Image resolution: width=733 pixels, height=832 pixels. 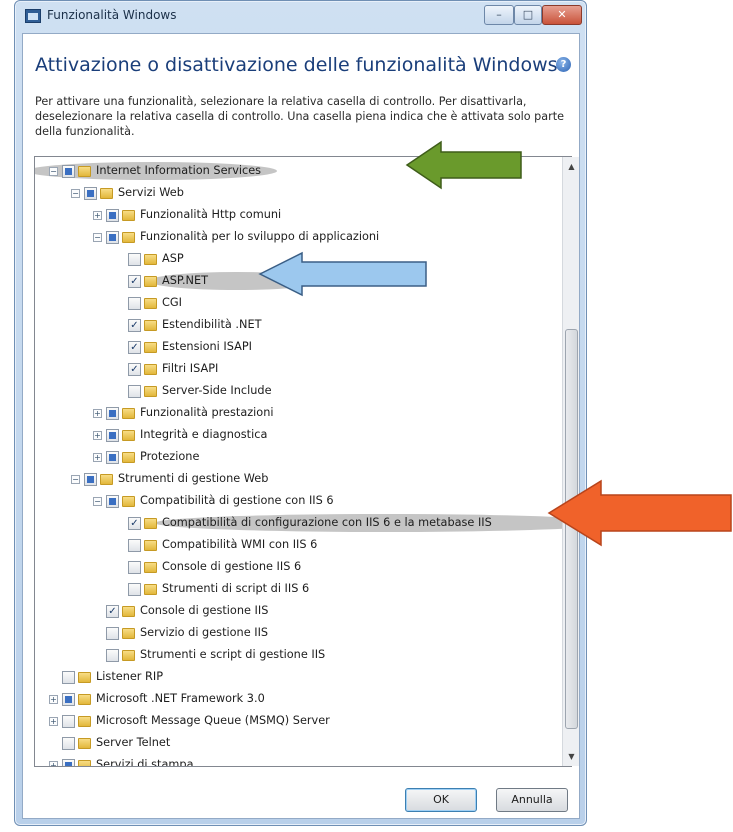 What do you see at coordinates (295, 760) in the screenshot?
I see `tree-item: + Servizi di stampa` at bounding box center [295, 760].